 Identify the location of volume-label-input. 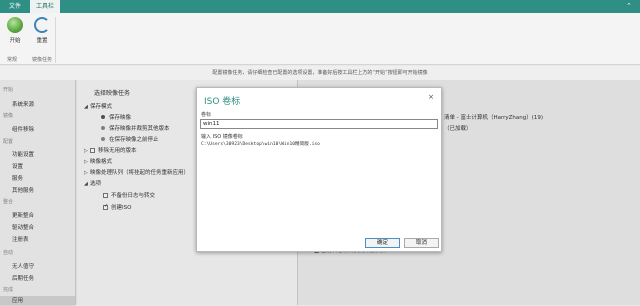
(319, 124).